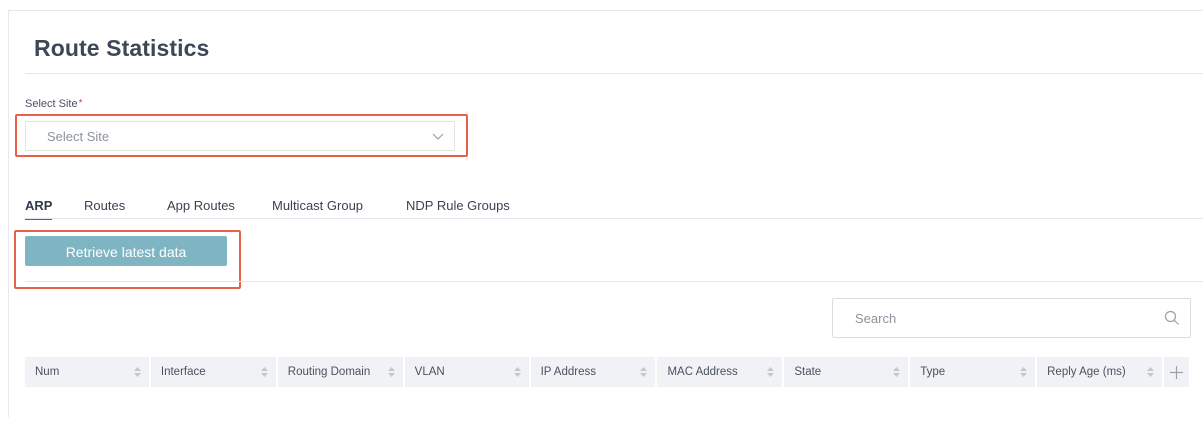 This screenshot has height=428, width=1203. What do you see at coordinates (240, 136) in the screenshot?
I see `select-site-dropdown: Select Site` at bounding box center [240, 136].